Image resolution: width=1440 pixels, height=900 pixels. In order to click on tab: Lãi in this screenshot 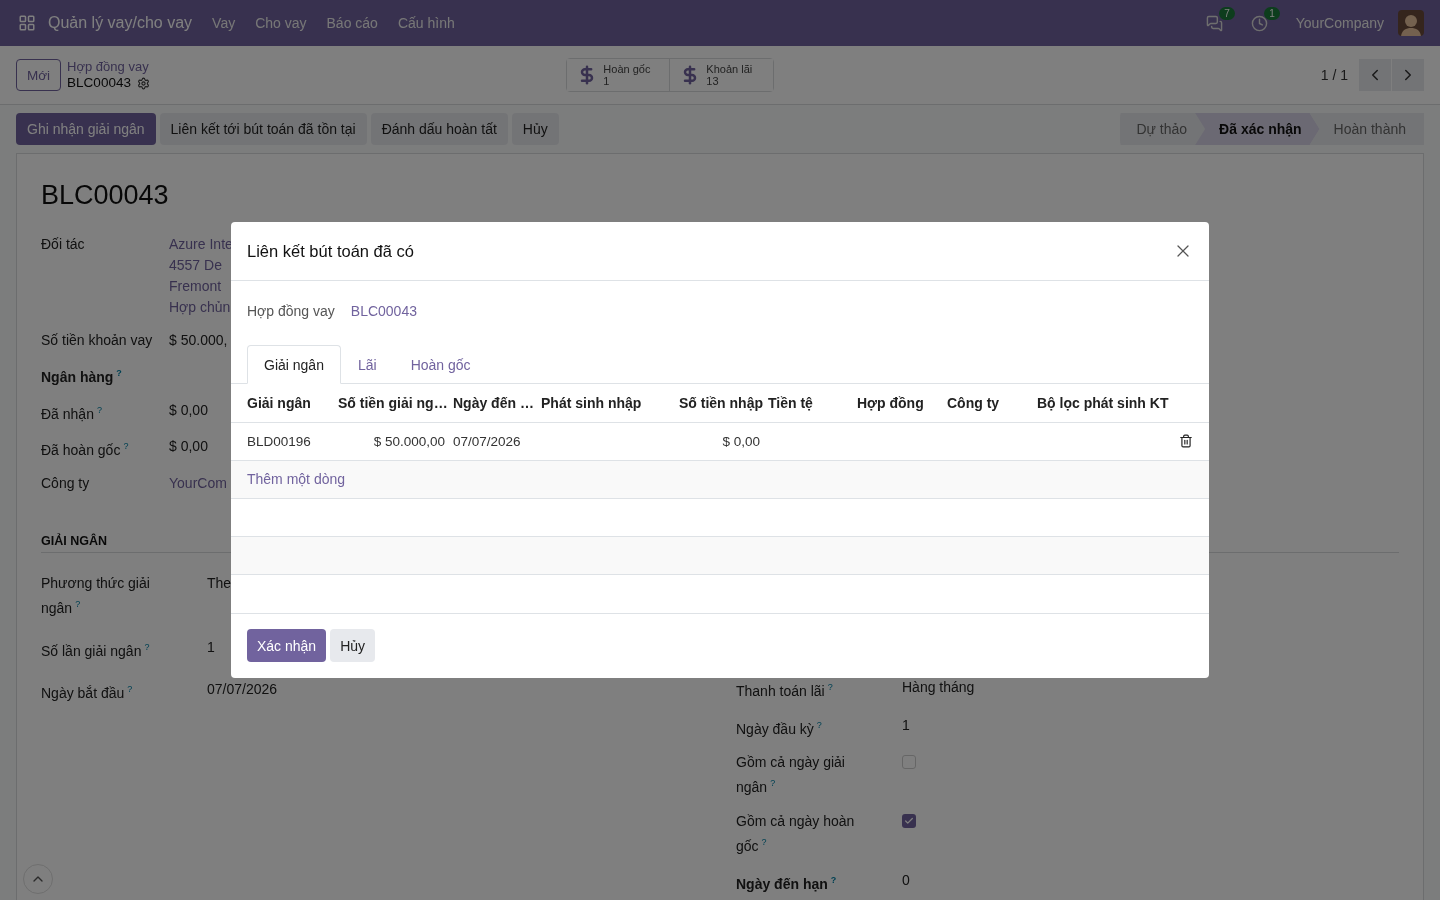, I will do `click(367, 364)`.